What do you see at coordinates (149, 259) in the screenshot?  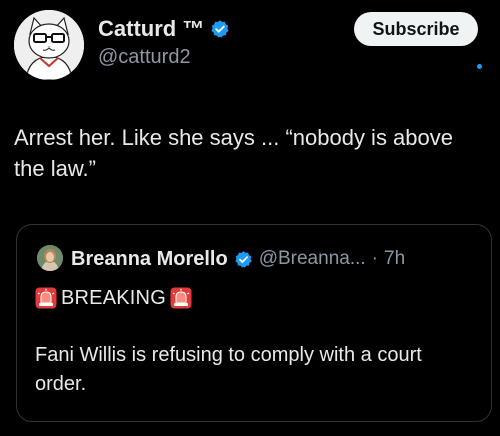 I see `quoted-display-name: Breanna Morello` at bounding box center [149, 259].